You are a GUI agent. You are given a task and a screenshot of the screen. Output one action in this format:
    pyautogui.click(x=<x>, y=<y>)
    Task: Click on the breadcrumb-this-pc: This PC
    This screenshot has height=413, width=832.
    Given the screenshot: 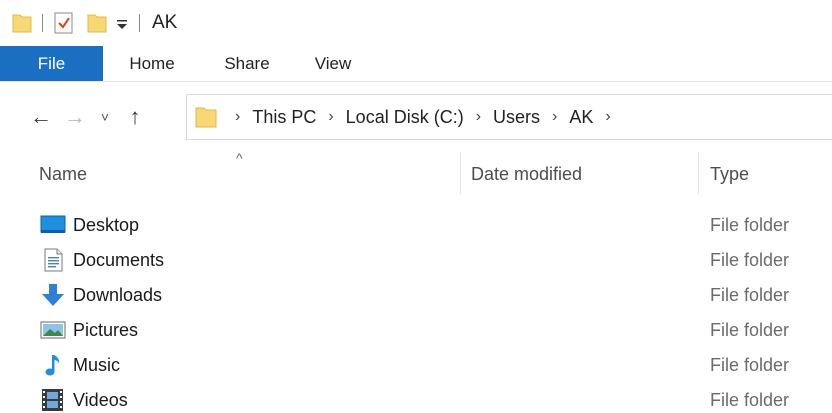 What is the action you would take?
    pyautogui.click(x=284, y=117)
    